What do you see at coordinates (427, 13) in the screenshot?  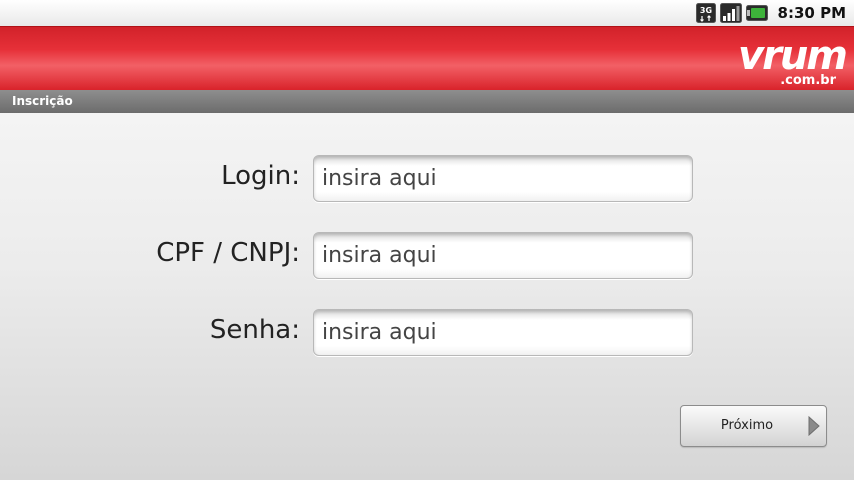 I see `status-bar: 3G 8:30 PM` at bounding box center [427, 13].